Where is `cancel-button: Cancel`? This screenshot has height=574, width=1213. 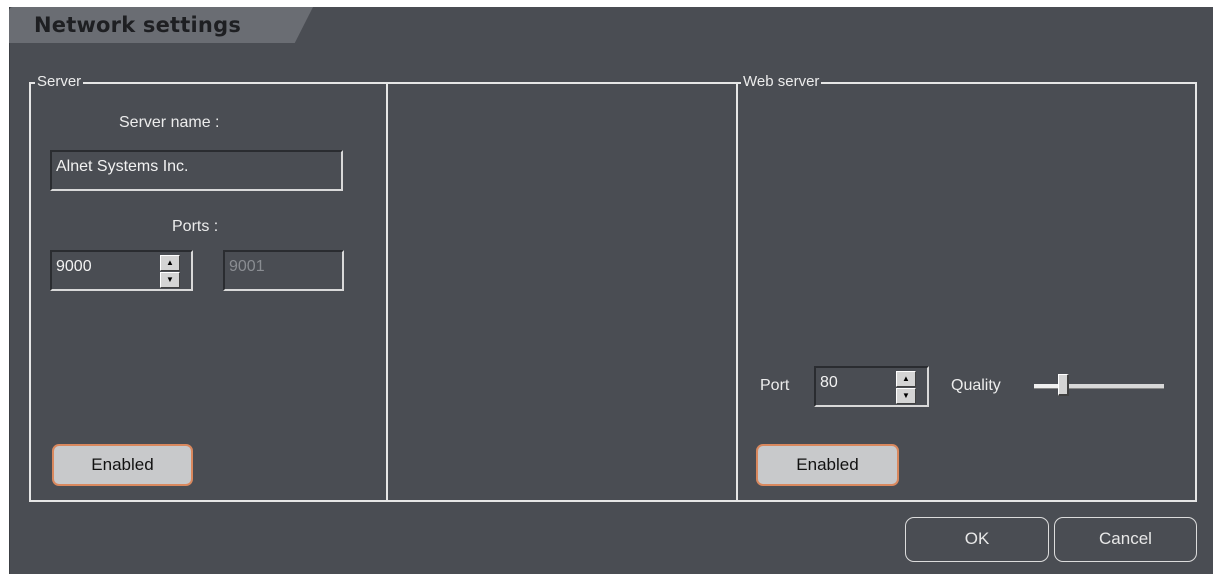 cancel-button: Cancel is located at coordinates (1125, 539).